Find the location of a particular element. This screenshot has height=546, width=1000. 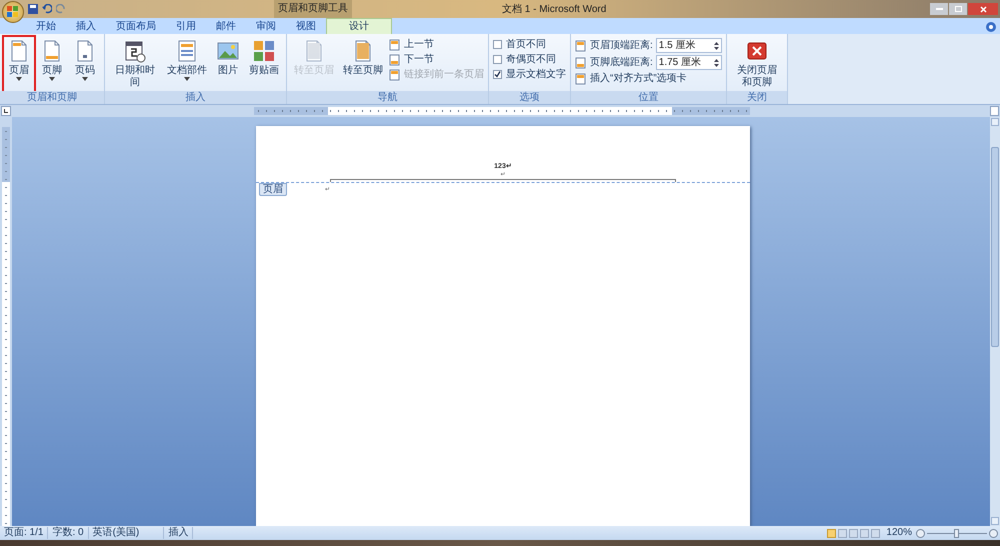

vertical-scrollbar is located at coordinates (995, 321).